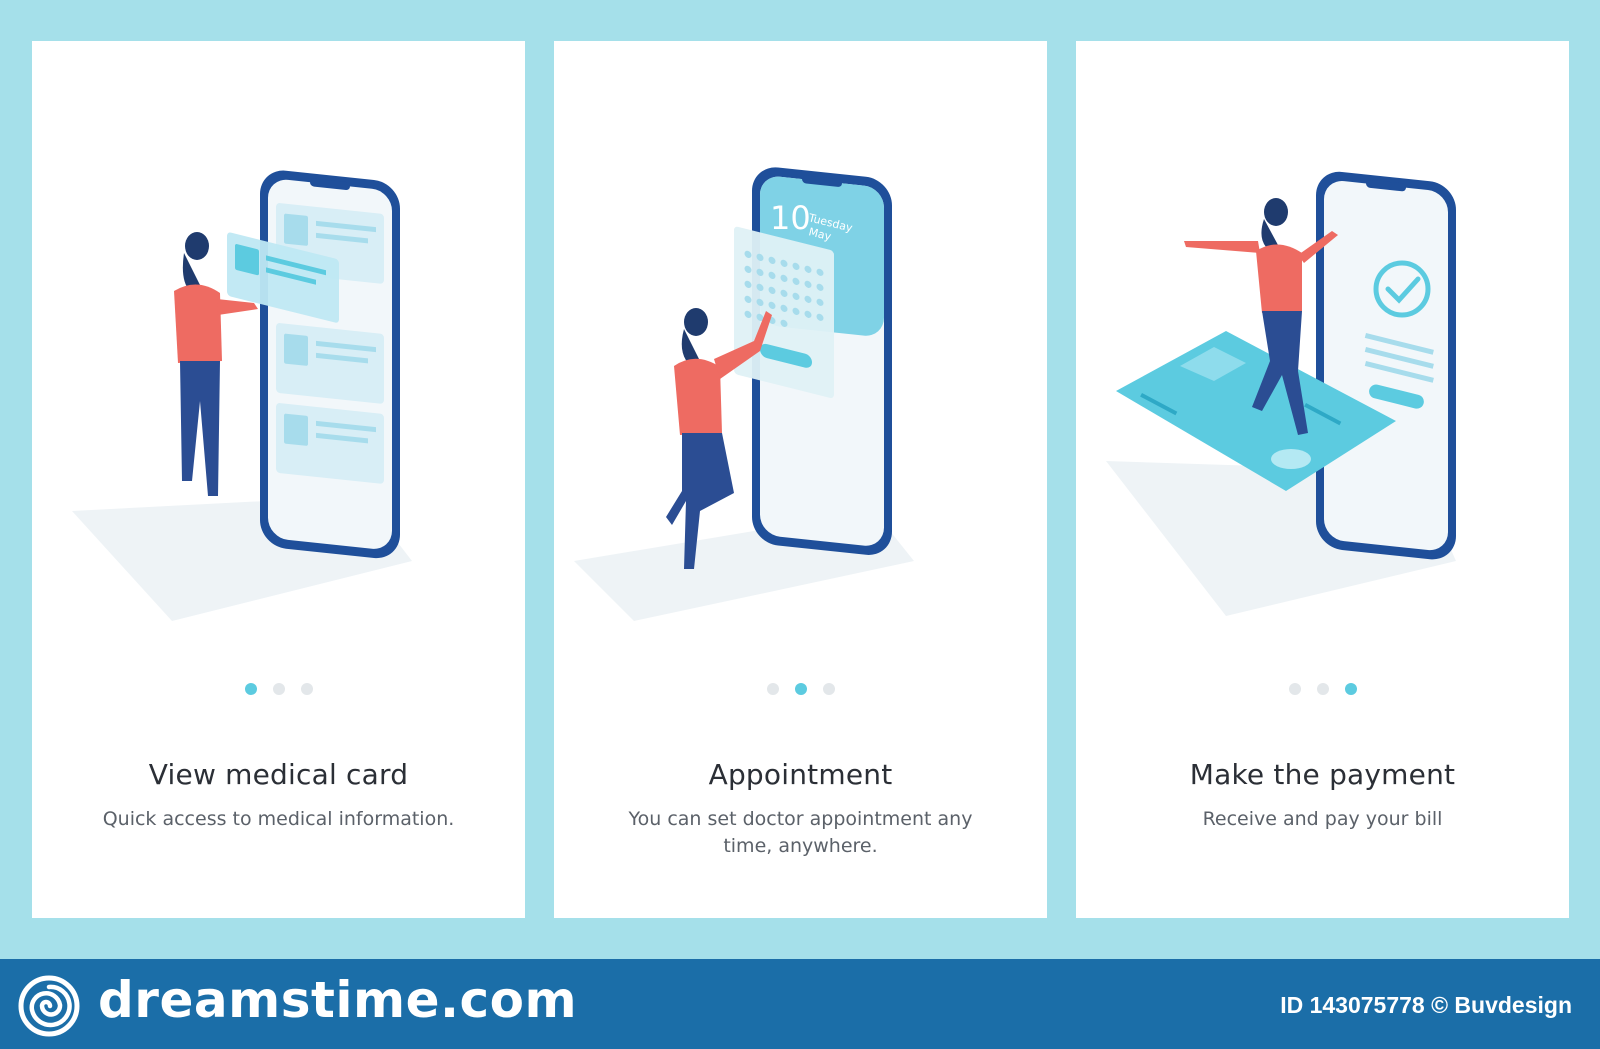  What do you see at coordinates (278, 774) in the screenshot?
I see `slide-title: View medical card` at bounding box center [278, 774].